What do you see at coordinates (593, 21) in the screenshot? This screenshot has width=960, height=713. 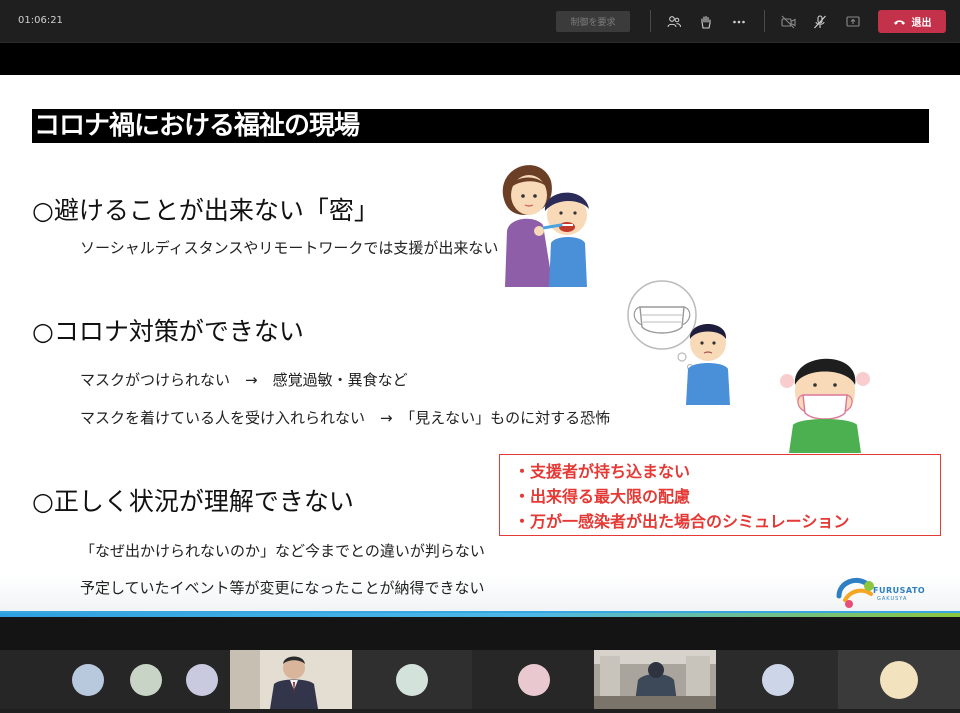 I see `request-control-button: 制御を要求` at bounding box center [593, 21].